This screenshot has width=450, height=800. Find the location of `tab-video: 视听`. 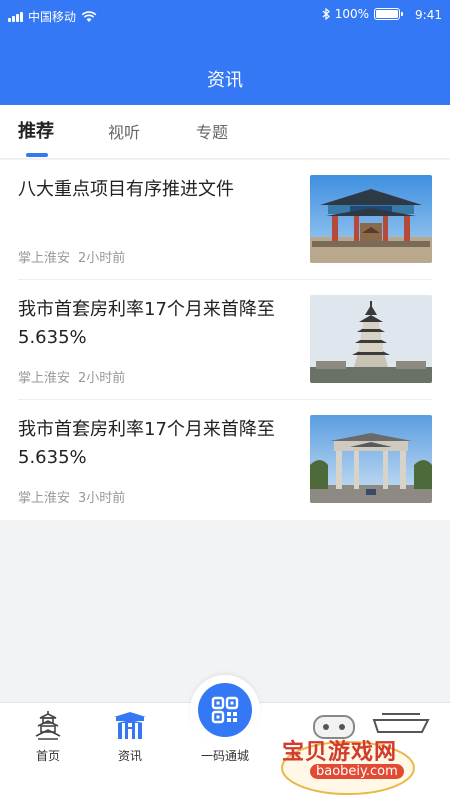

tab-video: 视听 is located at coordinates (124, 131).